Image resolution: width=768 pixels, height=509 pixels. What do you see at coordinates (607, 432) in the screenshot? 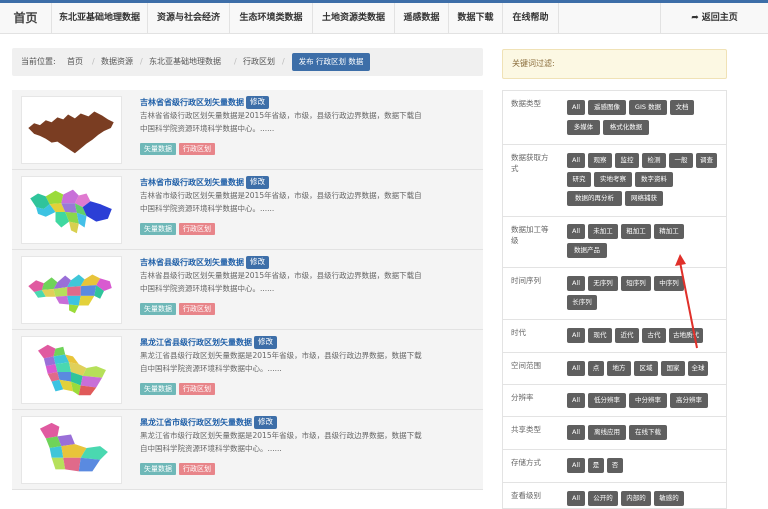
I see `filter-option: 离线应用` at bounding box center [607, 432].